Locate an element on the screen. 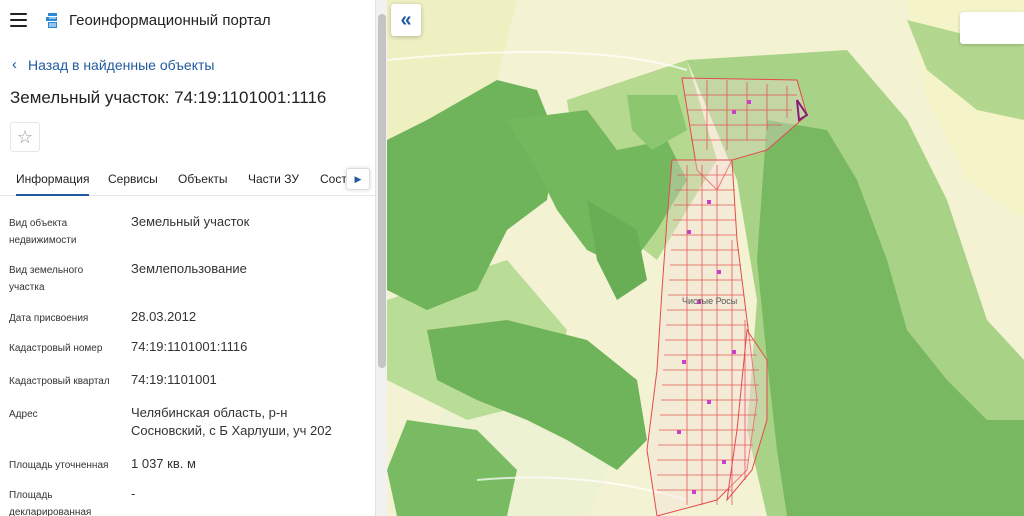 This screenshot has width=1024, height=516. field-value: 74:19:1101001:1116 is located at coordinates (189, 346).